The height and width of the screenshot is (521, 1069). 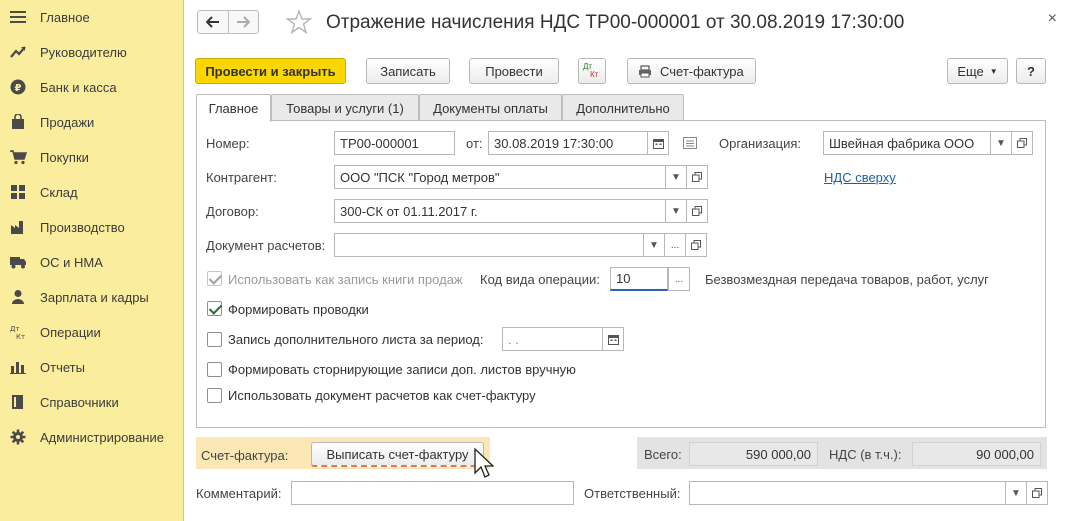 I want to click on make-entries-checkbox, so click(x=214, y=308).